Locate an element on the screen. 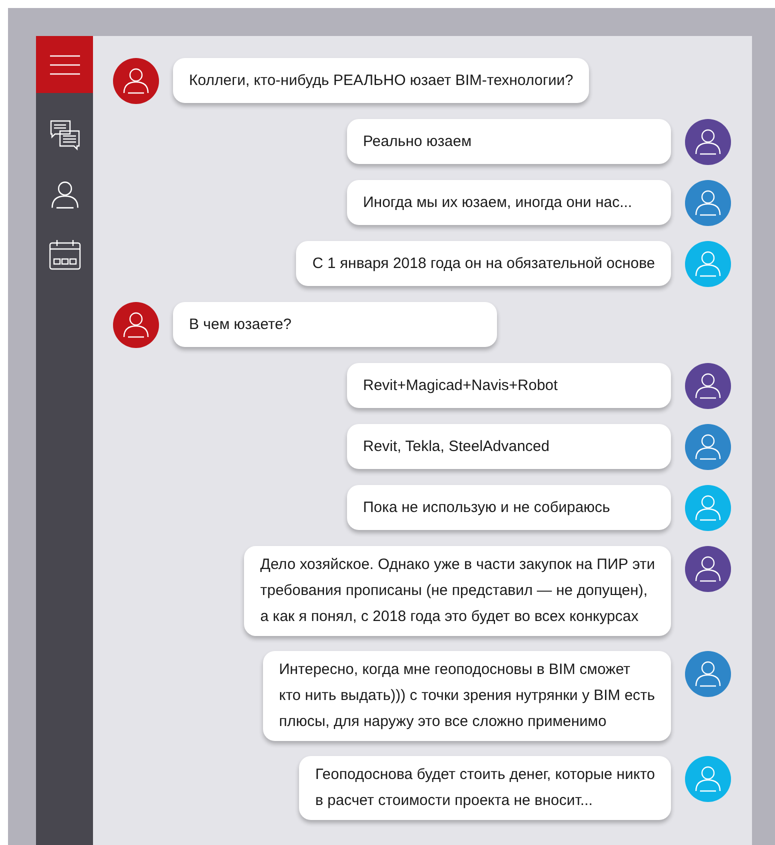 The height and width of the screenshot is (845, 775). chat-bubbles-icon is located at coordinates (64, 135).